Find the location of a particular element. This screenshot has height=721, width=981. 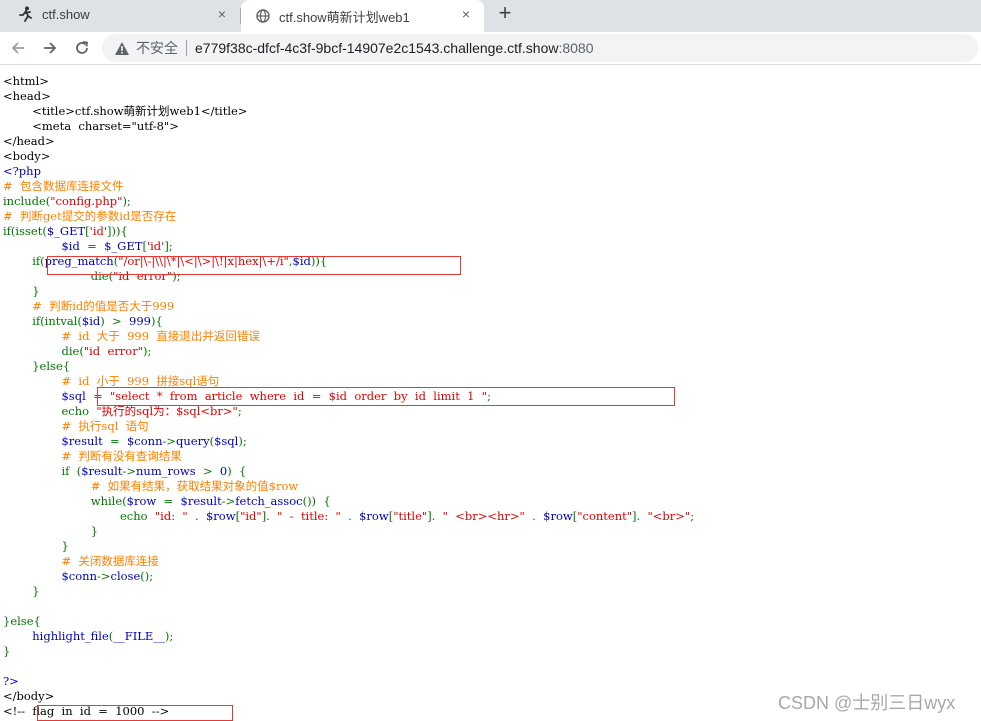

source-line: # 判断id的值是否大于999 is located at coordinates (490, 306).